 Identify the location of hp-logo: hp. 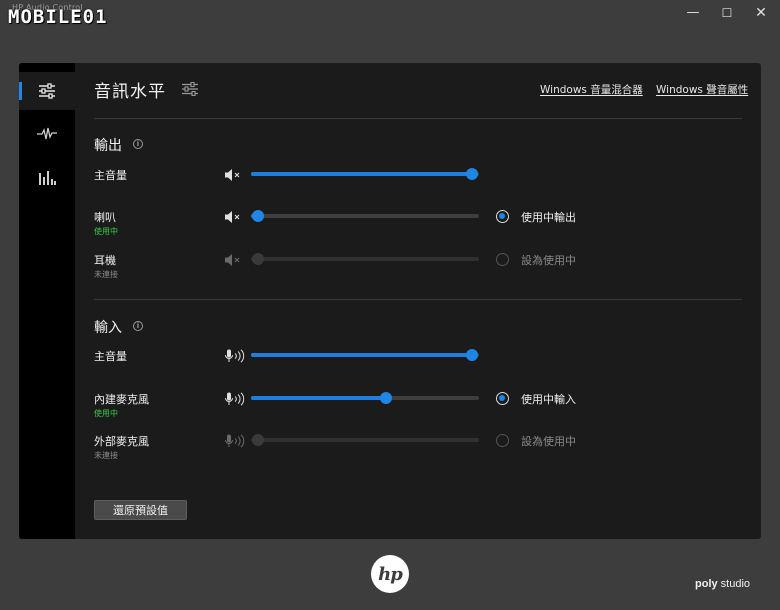
(390, 574).